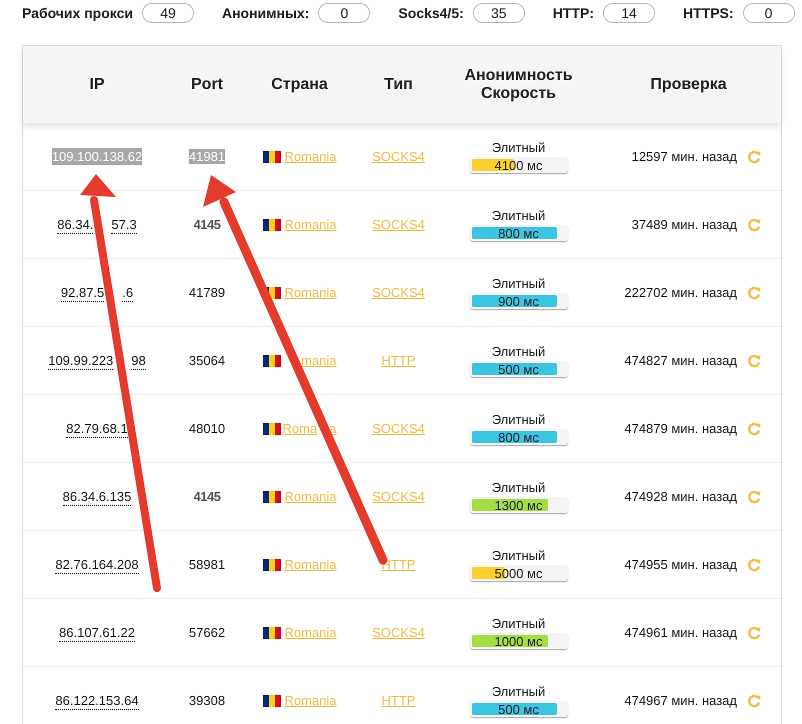  I want to click on ip-address: 98, so click(138, 361).